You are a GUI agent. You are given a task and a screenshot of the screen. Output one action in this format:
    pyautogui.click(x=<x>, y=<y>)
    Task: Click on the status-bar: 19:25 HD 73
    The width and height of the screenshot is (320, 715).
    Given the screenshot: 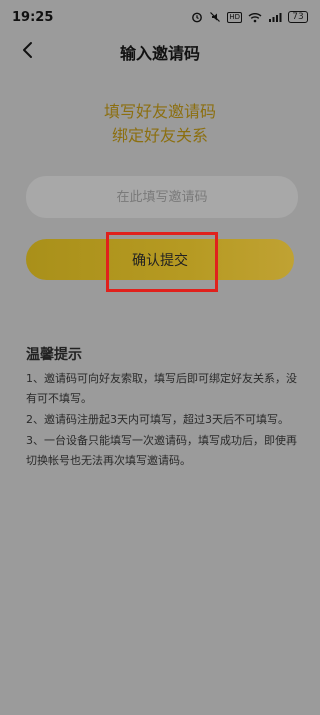 What is the action you would take?
    pyautogui.click(x=160, y=17)
    